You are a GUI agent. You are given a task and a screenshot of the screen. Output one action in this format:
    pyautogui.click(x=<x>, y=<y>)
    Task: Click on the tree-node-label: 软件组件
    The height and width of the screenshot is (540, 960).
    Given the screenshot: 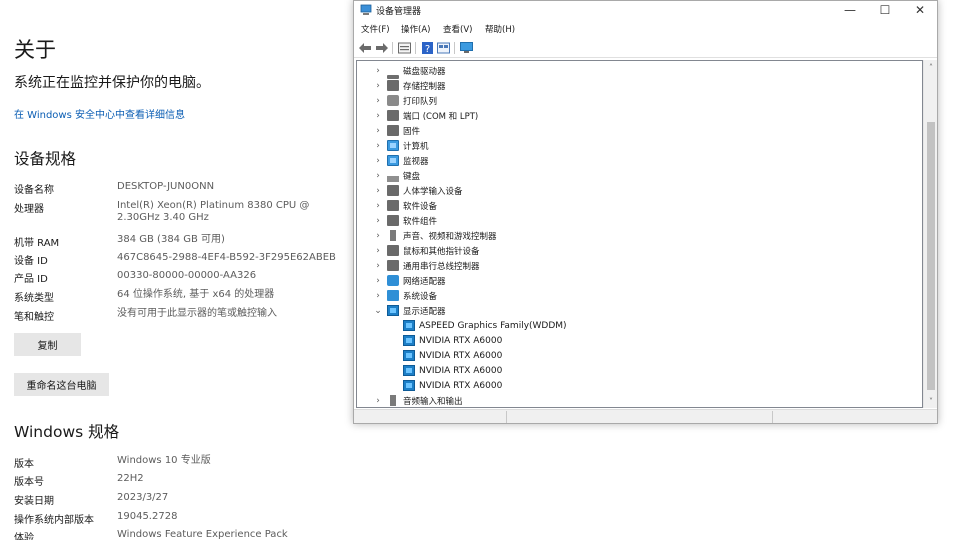 What is the action you would take?
    pyautogui.click(x=420, y=221)
    